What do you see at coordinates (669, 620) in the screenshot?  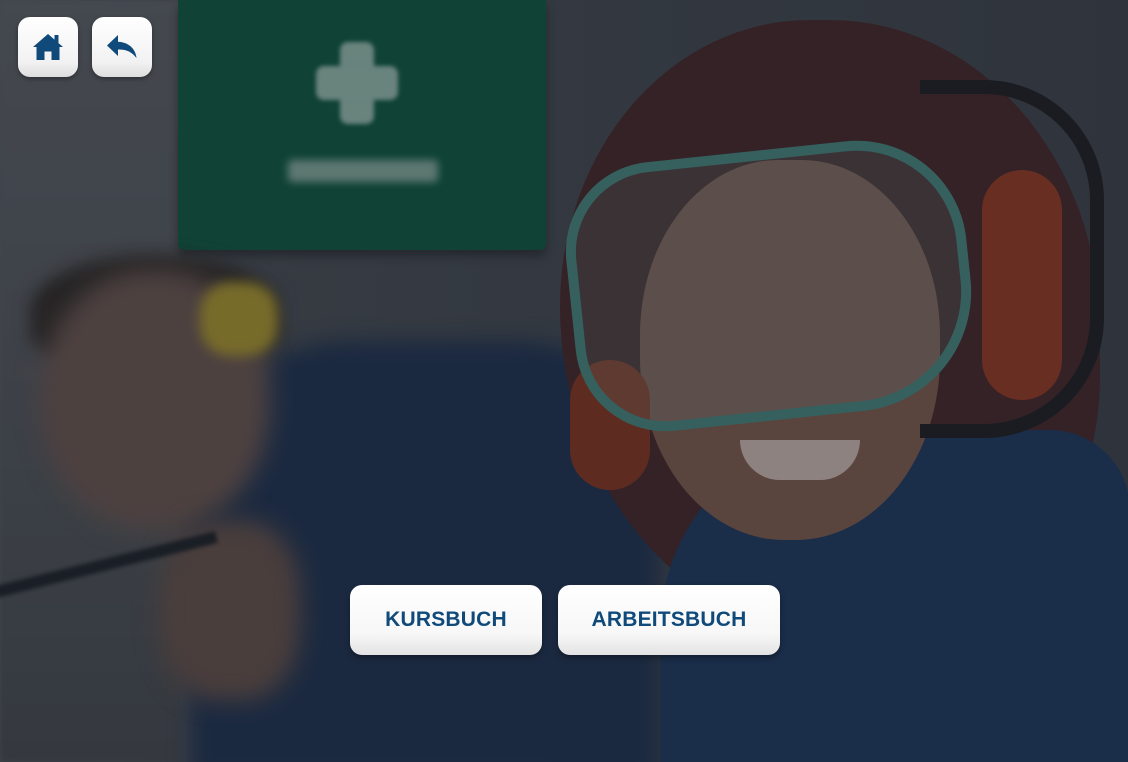 I see `arbeitsbuch-button: ARBEITSBUCH` at bounding box center [669, 620].